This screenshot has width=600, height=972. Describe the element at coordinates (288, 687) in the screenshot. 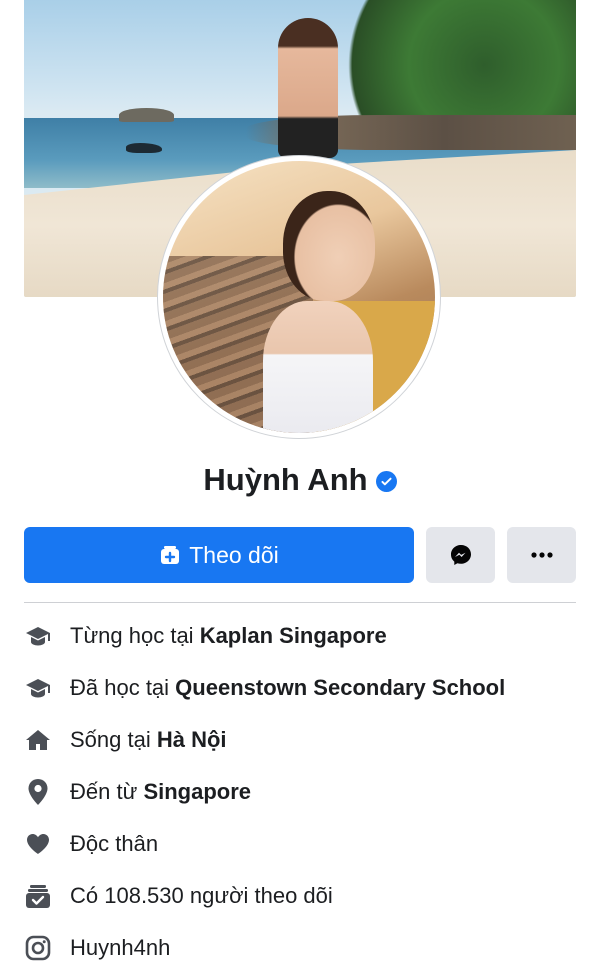

I see `detail-text: Đã học tại Queenstown Secondary School` at that location.